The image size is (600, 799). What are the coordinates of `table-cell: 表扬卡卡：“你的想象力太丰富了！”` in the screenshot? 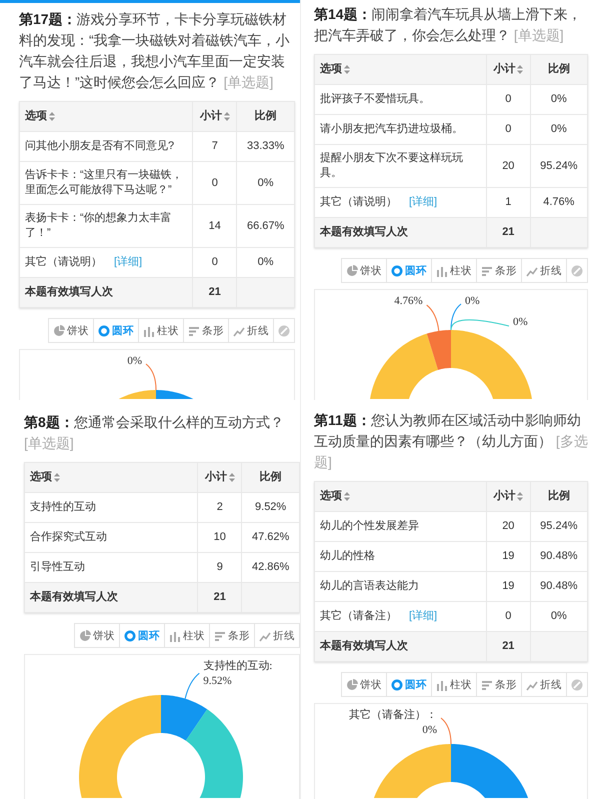 It's located at (106, 226).